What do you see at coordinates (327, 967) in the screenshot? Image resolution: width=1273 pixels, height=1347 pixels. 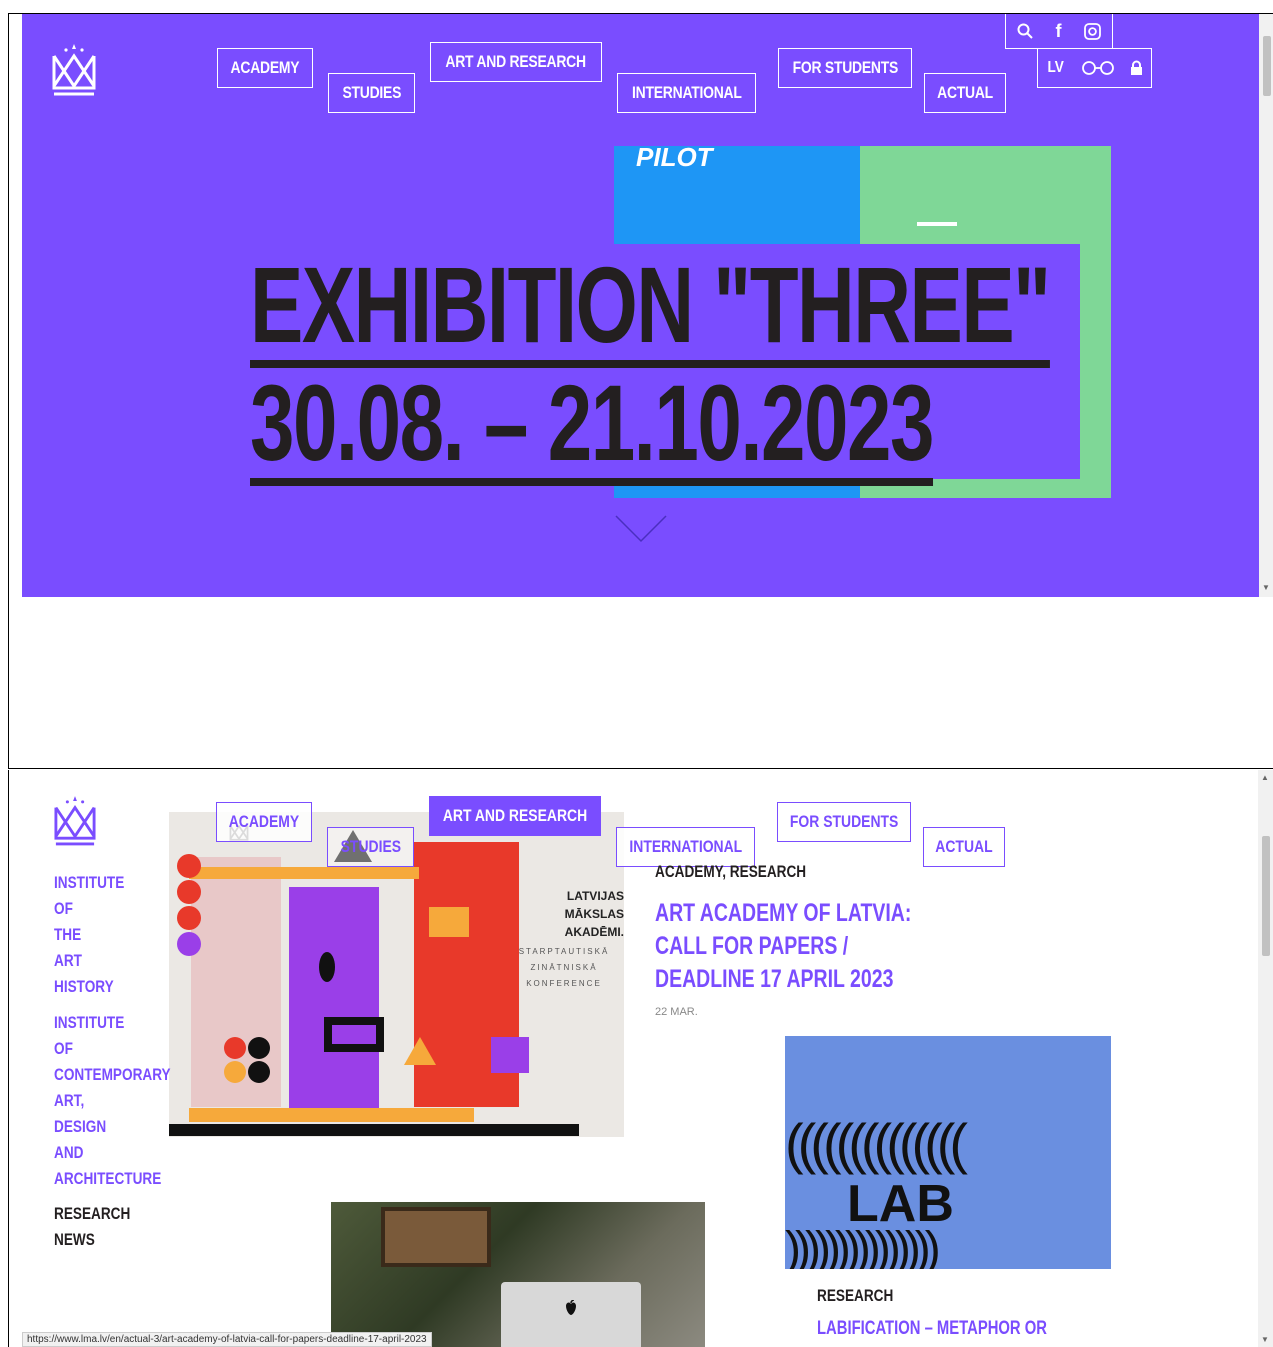 I see `poster-black-oval` at bounding box center [327, 967].